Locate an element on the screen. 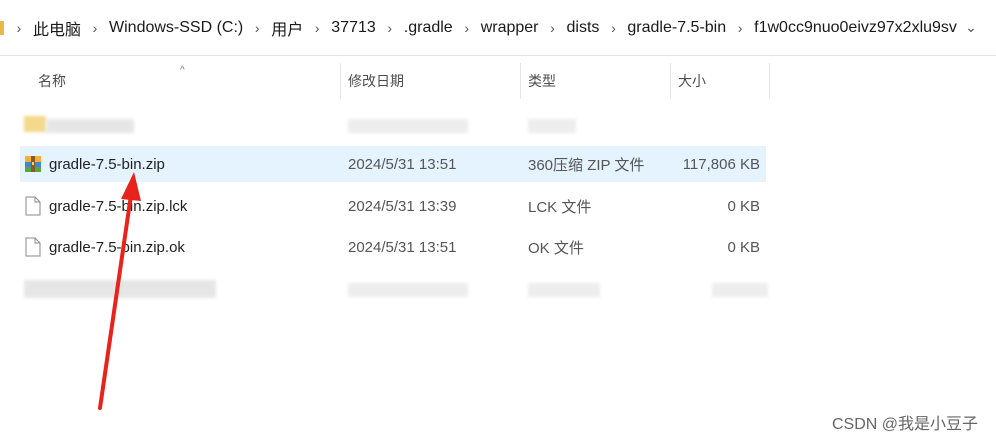  file-name: gradle-7.5-bin.zip.lck is located at coordinates (118, 206).